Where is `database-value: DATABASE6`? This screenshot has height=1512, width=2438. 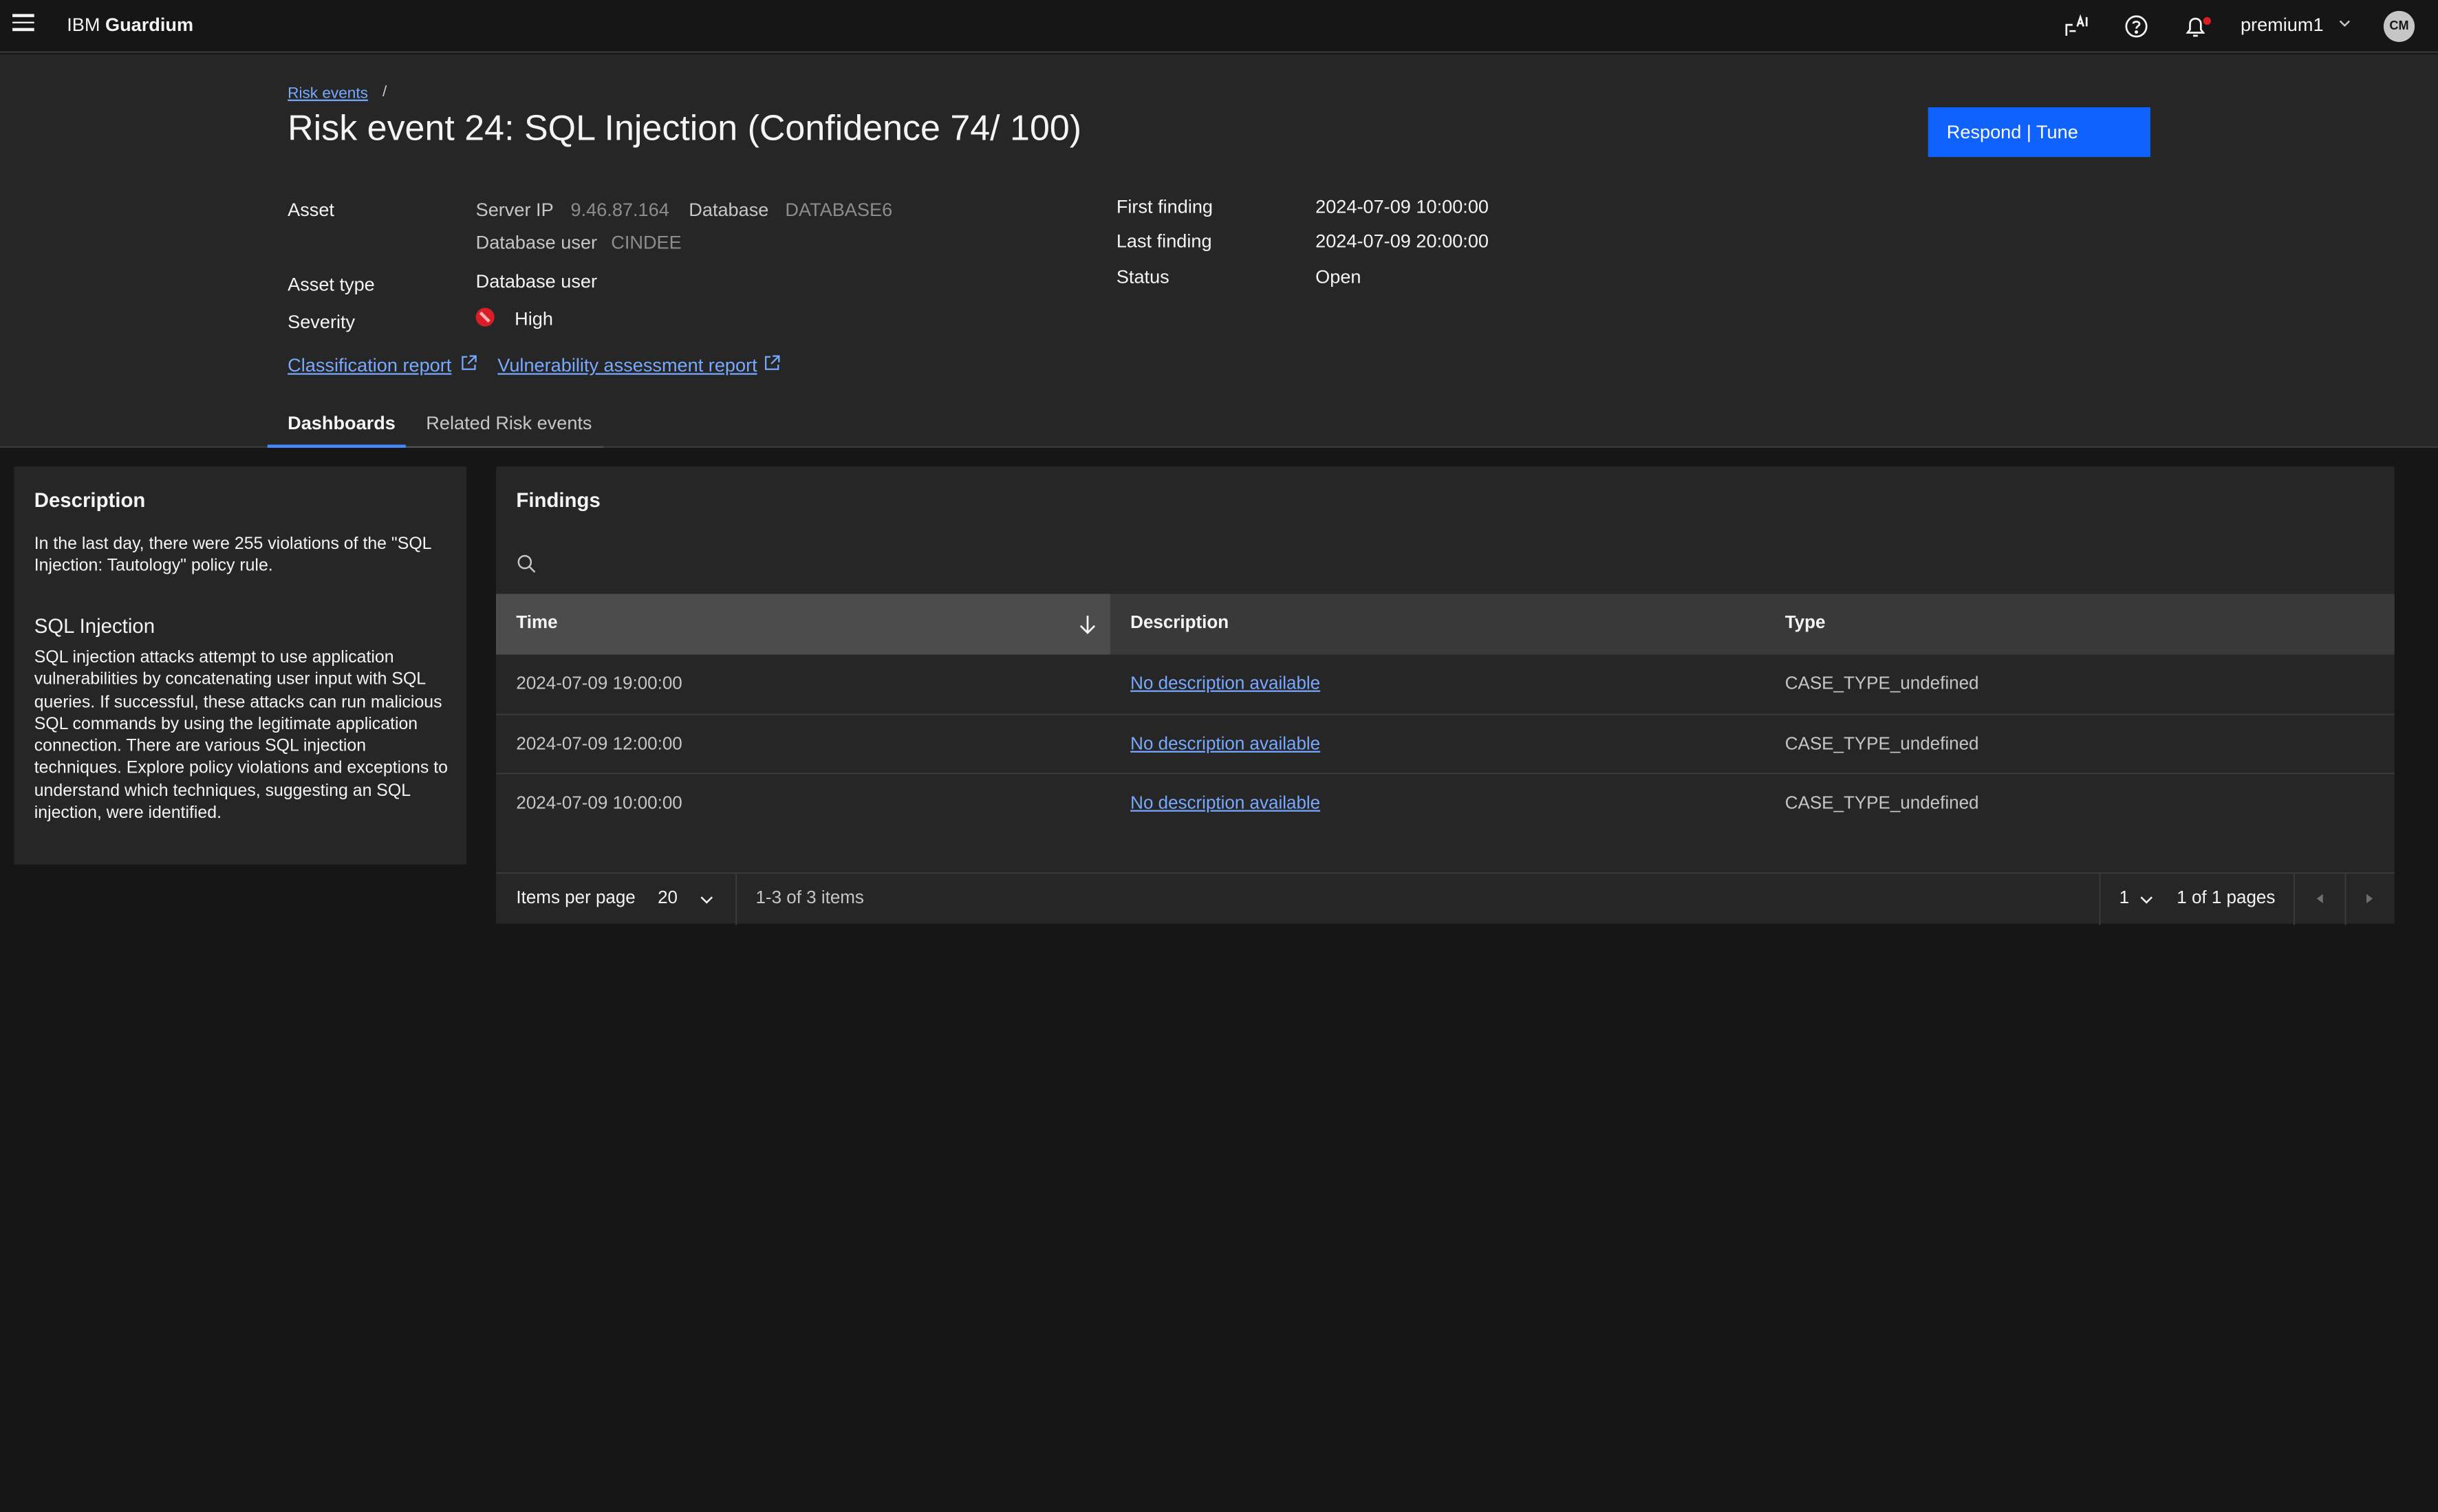
database-value: DATABASE6 is located at coordinates (839, 210).